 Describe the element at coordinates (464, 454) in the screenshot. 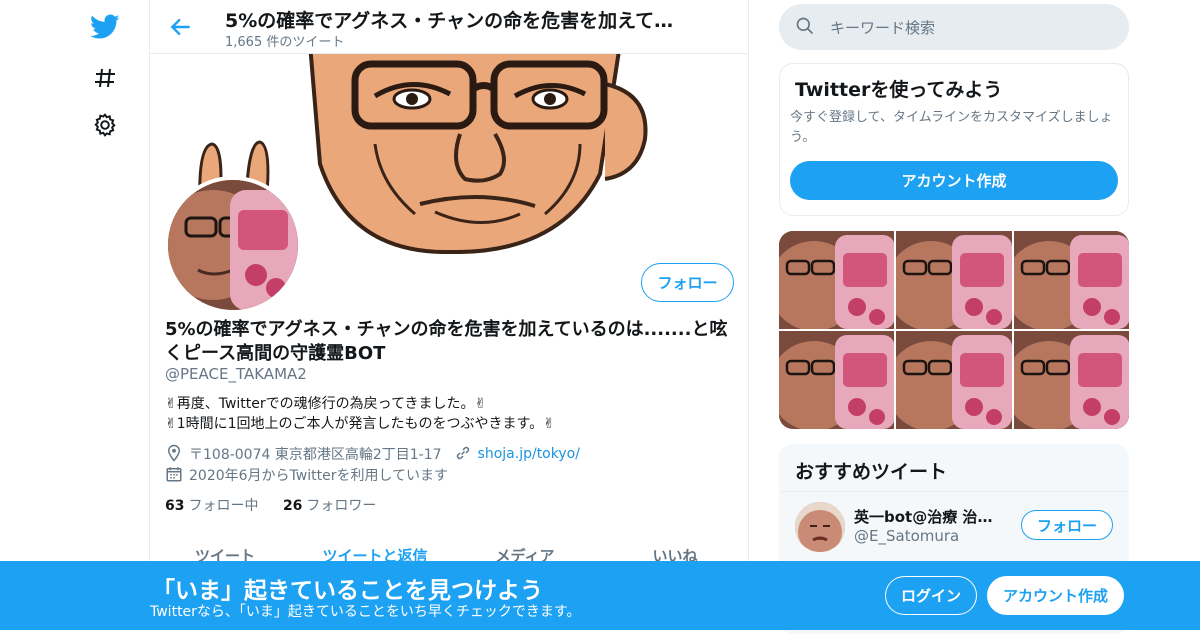

I see `link-icon` at that location.